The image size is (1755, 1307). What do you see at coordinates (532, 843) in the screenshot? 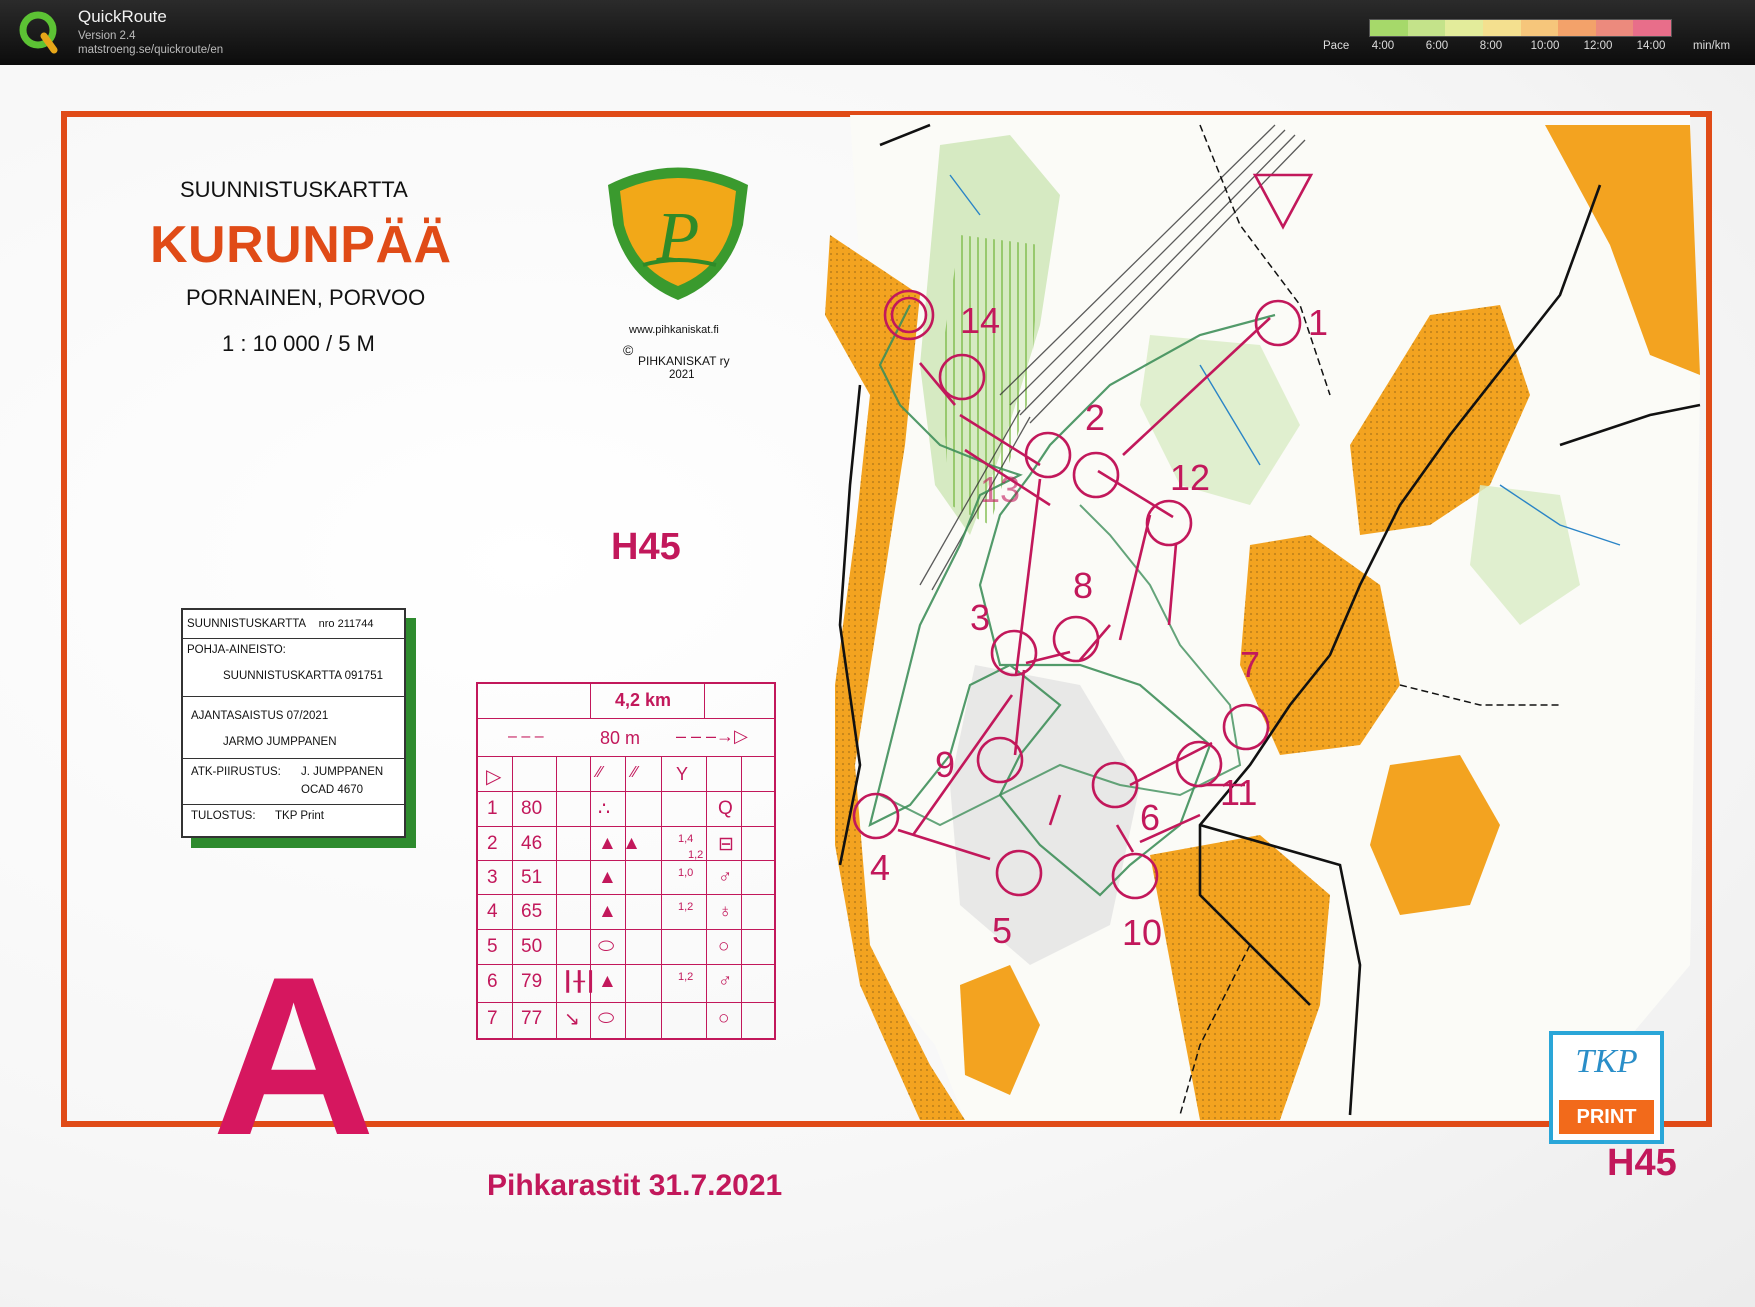
I see `description-row-code: 46` at bounding box center [532, 843].